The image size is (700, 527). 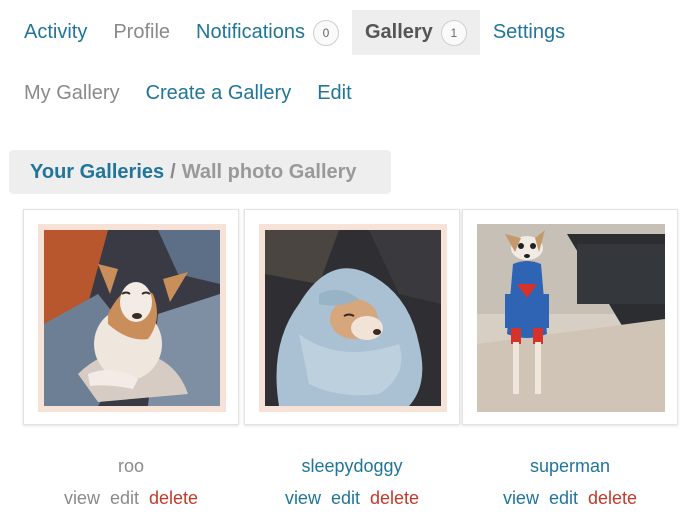 I want to click on photo-card-superman, so click(x=570, y=317).